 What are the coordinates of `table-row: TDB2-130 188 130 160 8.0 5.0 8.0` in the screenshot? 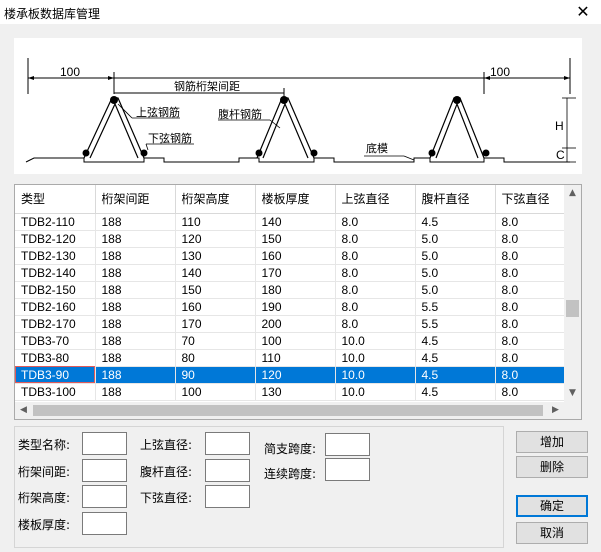 It's located at (290, 256).